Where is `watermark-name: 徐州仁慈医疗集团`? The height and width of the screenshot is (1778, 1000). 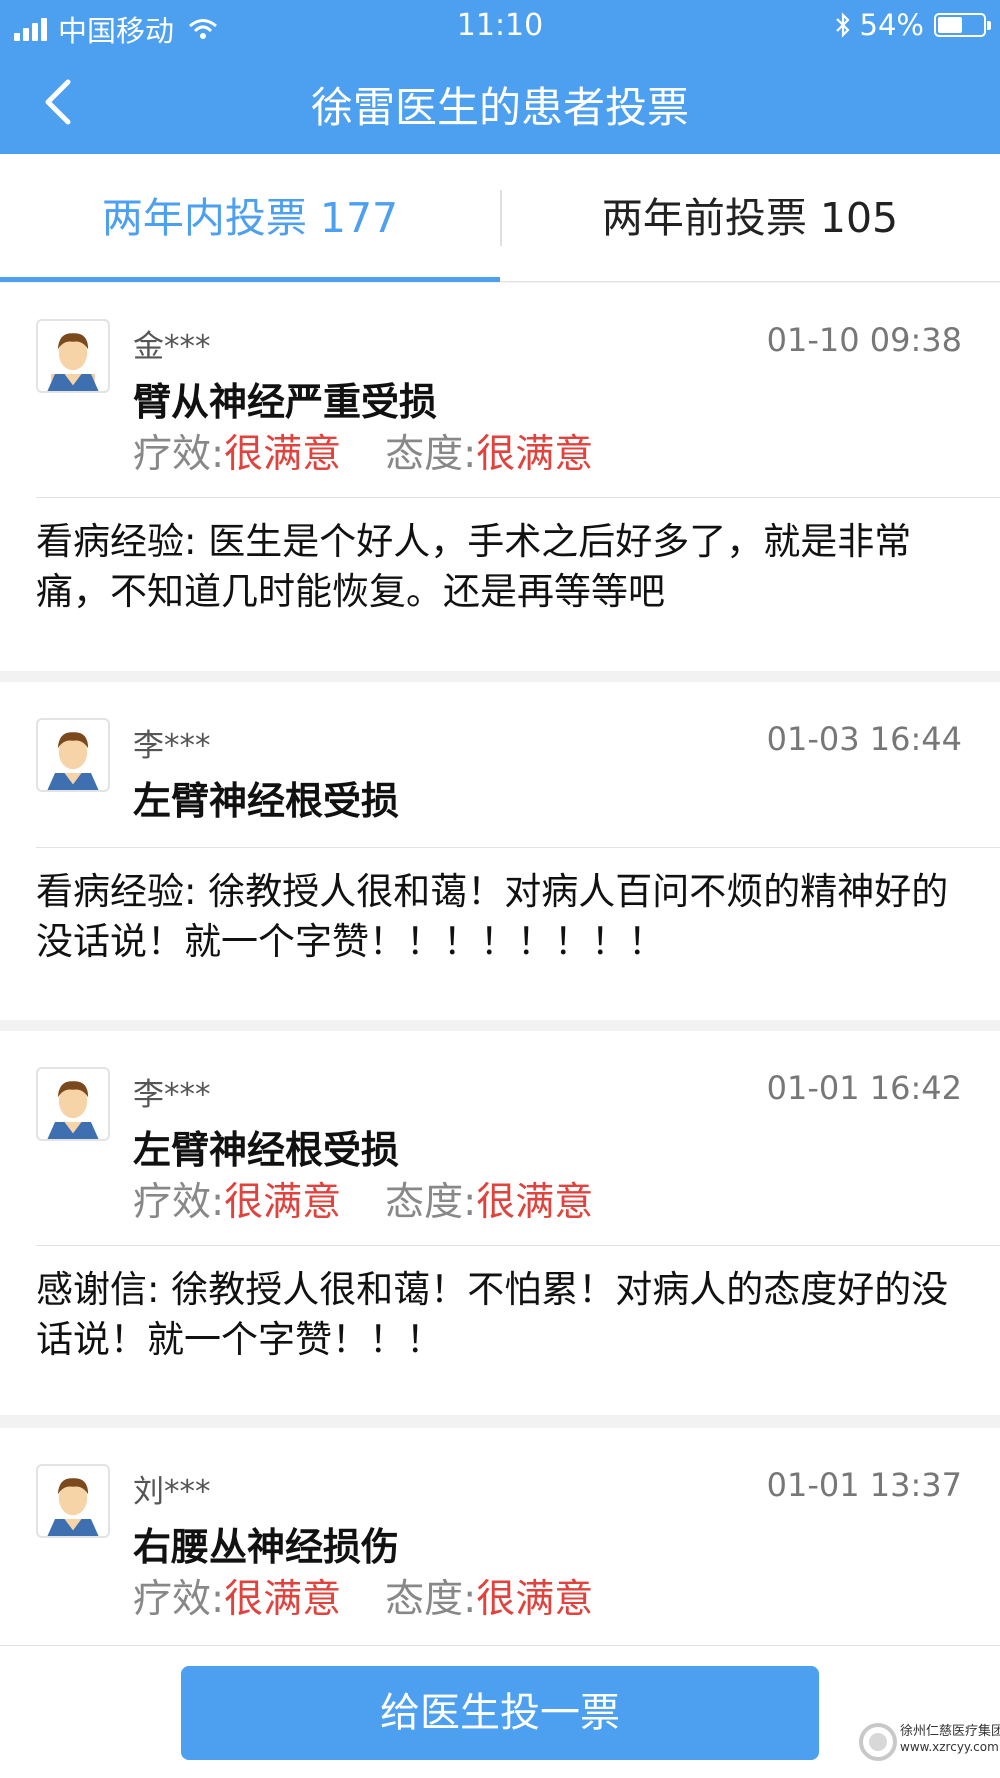 watermark-name: 徐州仁慈医疗集团 is located at coordinates (950, 1731).